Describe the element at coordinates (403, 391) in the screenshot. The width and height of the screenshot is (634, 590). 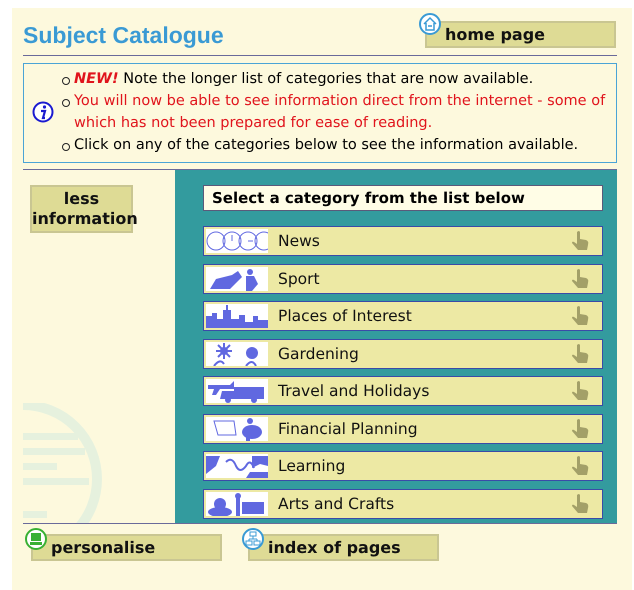
I see `category-item: Travel and Holidays` at that location.